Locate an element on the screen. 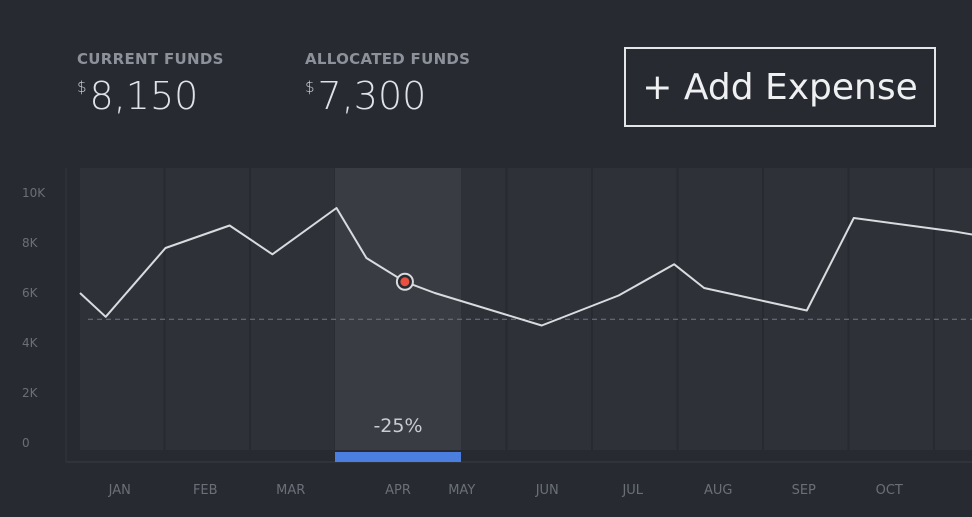 This screenshot has height=517, width=972. allocated-funds-value: 7,300 is located at coordinates (372, 96).